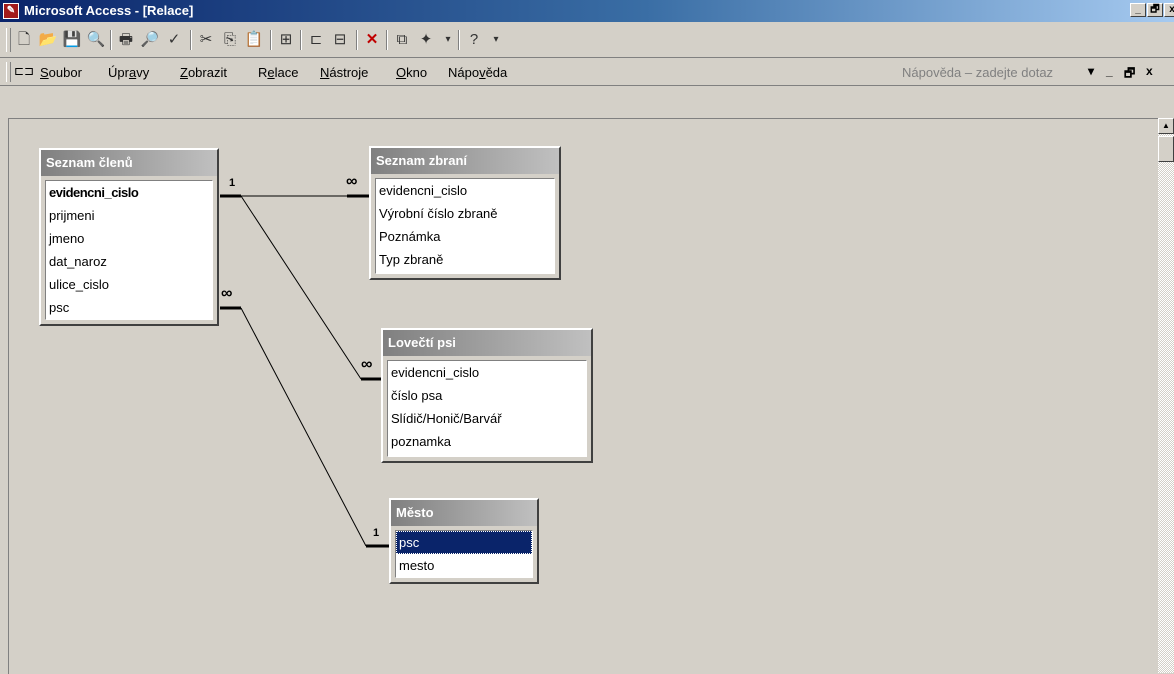 The height and width of the screenshot is (674, 1174). What do you see at coordinates (1091, 71) in the screenshot?
I see `help-dropdown-icon: ▾` at bounding box center [1091, 71].